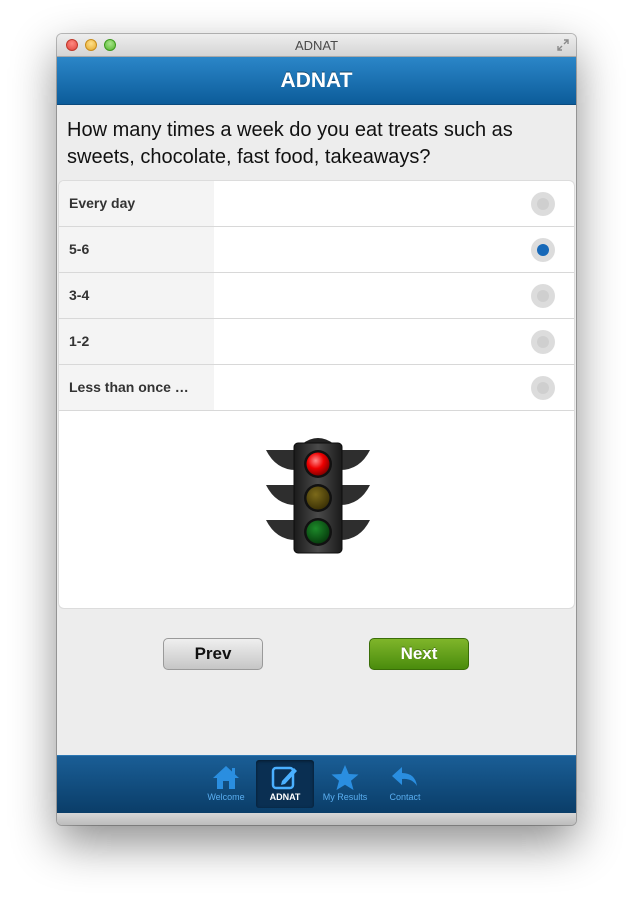 The width and height of the screenshot is (633, 905). What do you see at coordinates (213, 654) in the screenshot?
I see `prev-button: Prev` at bounding box center [213, 654].